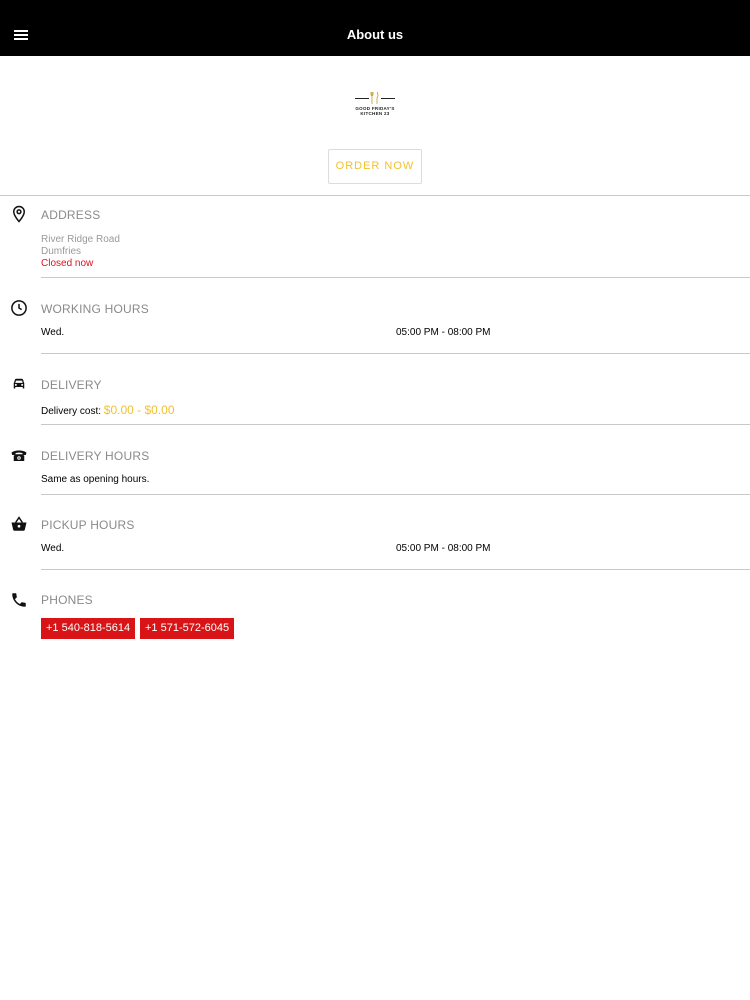 The height and width of the screenshot is (1000, 750). What do you see at coordinates (375, 166) in the screenshot?
I see `order-now-button: ORDER NOW` at bounding box center [375, 166].